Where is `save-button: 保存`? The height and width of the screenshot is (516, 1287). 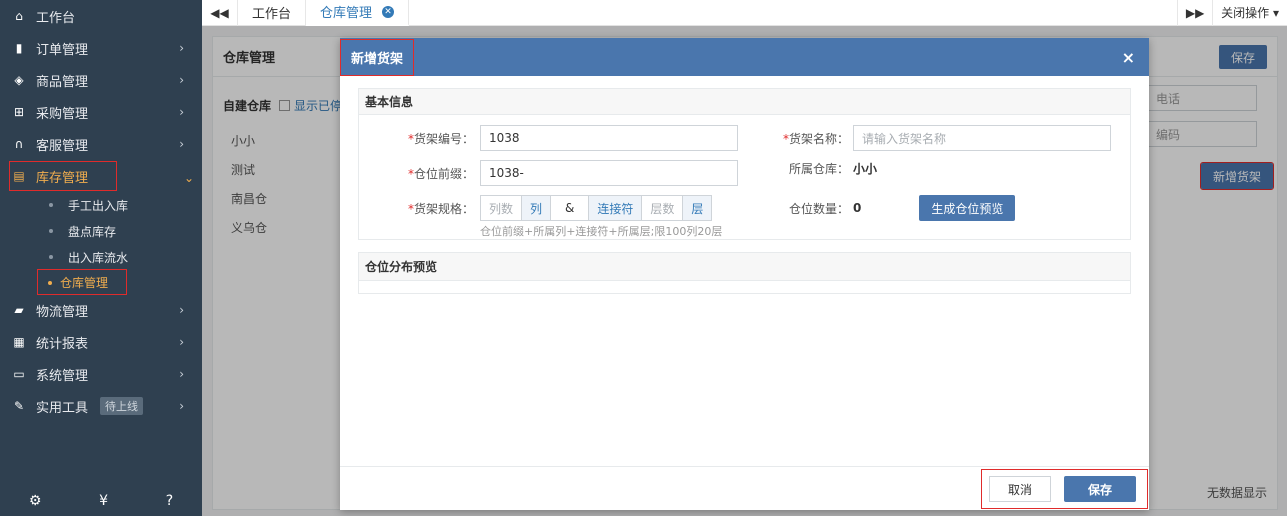 save-button: 保存 is located at coordinates (1100, 489).